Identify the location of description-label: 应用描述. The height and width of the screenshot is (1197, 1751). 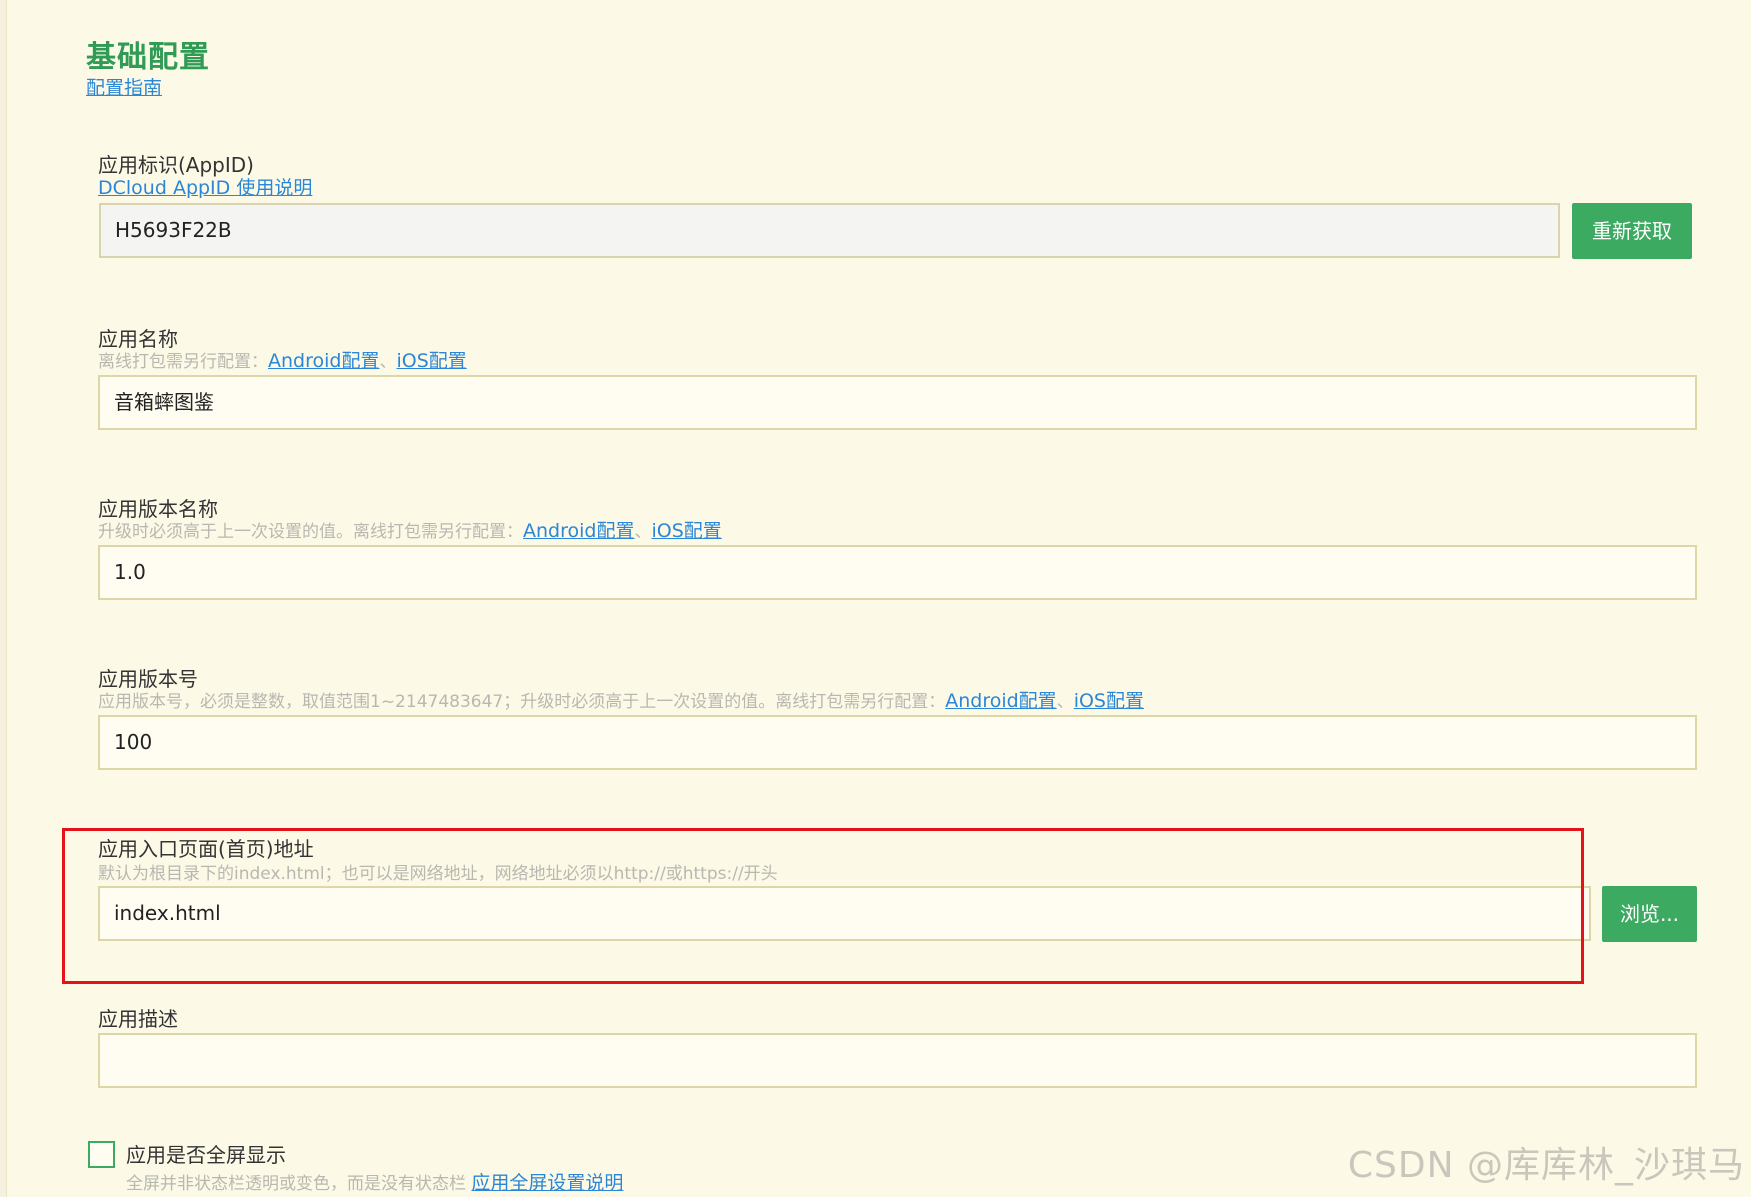
(138, 1019).